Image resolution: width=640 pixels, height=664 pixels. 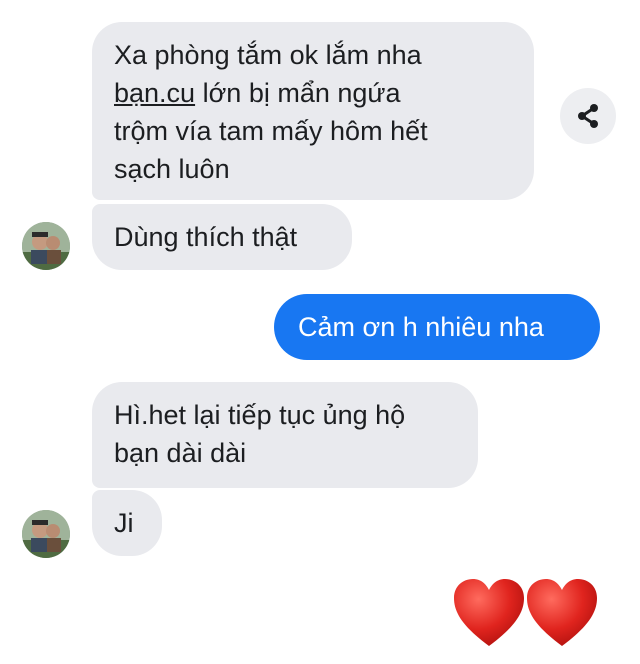 What do you see at coordinates (124, 523) in the screenshot?
I see `message-text: Ji` at bounding box center [124, 523].